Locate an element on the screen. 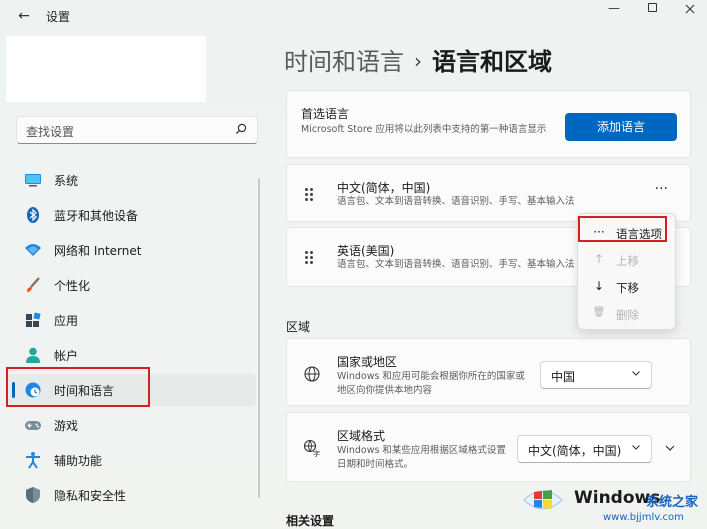 The width and height of the screenshot is (707, 529). arrow-up-icon: ↑ is located at coordinates (599, 259).